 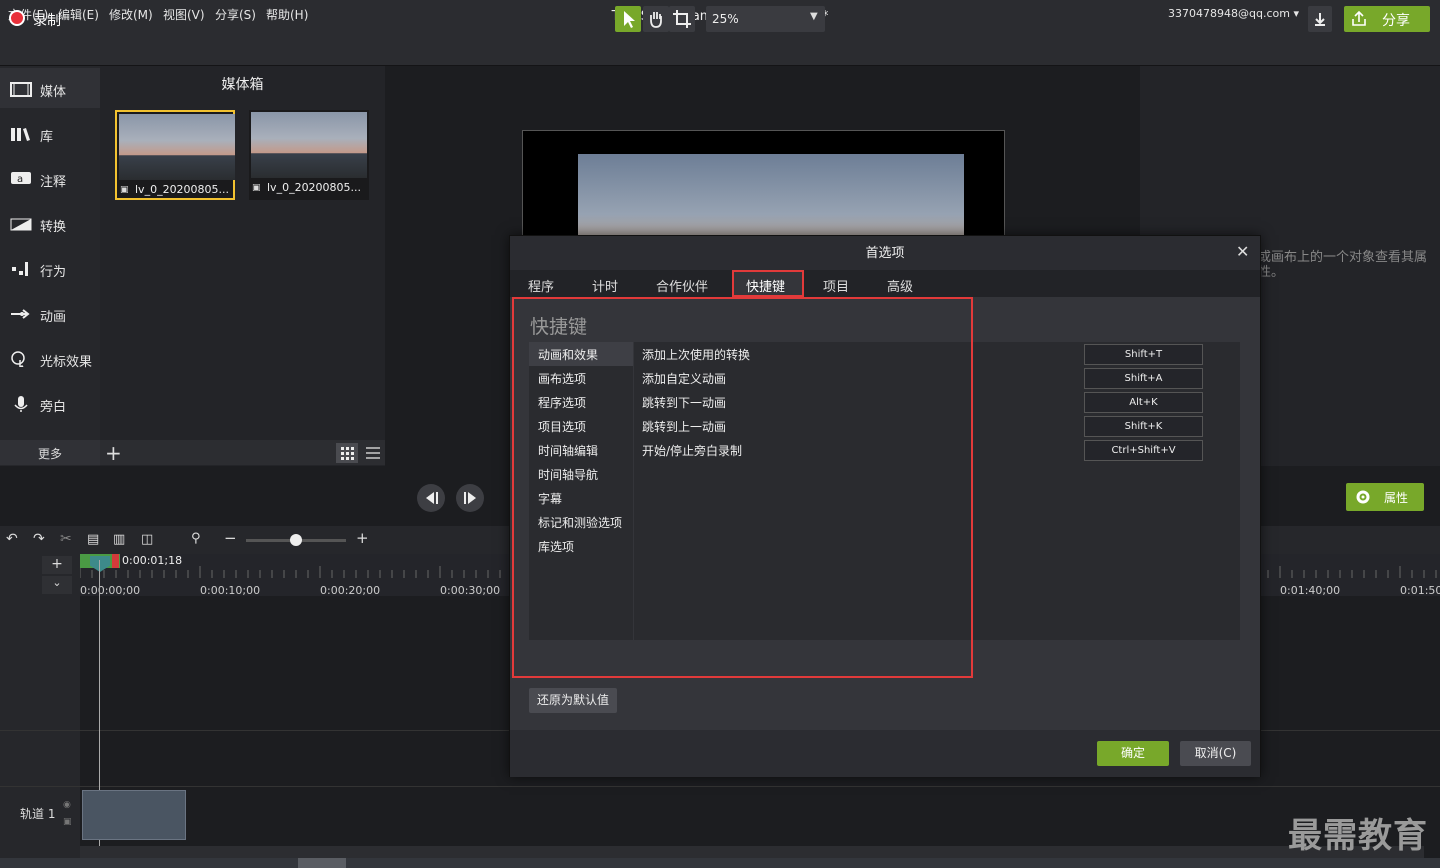 What do you see at coordinates (1143, 426) in the screenshot?
I see `shortcut-key-field: Shift+K` at bounding box center [1143, 426].